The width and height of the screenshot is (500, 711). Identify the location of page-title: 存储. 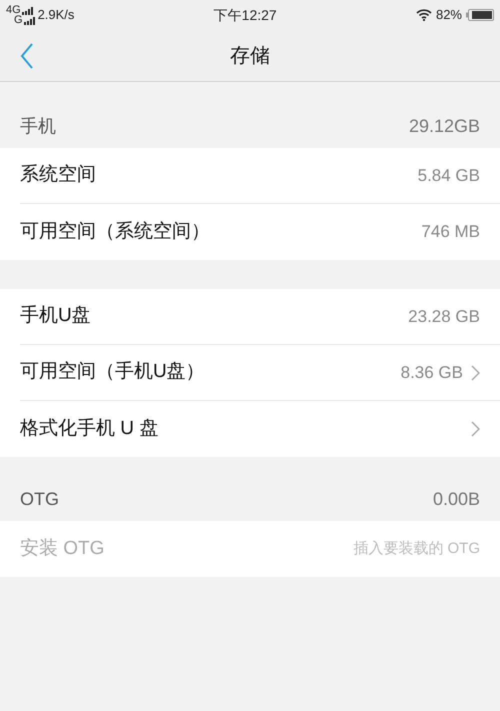
(250, 56).